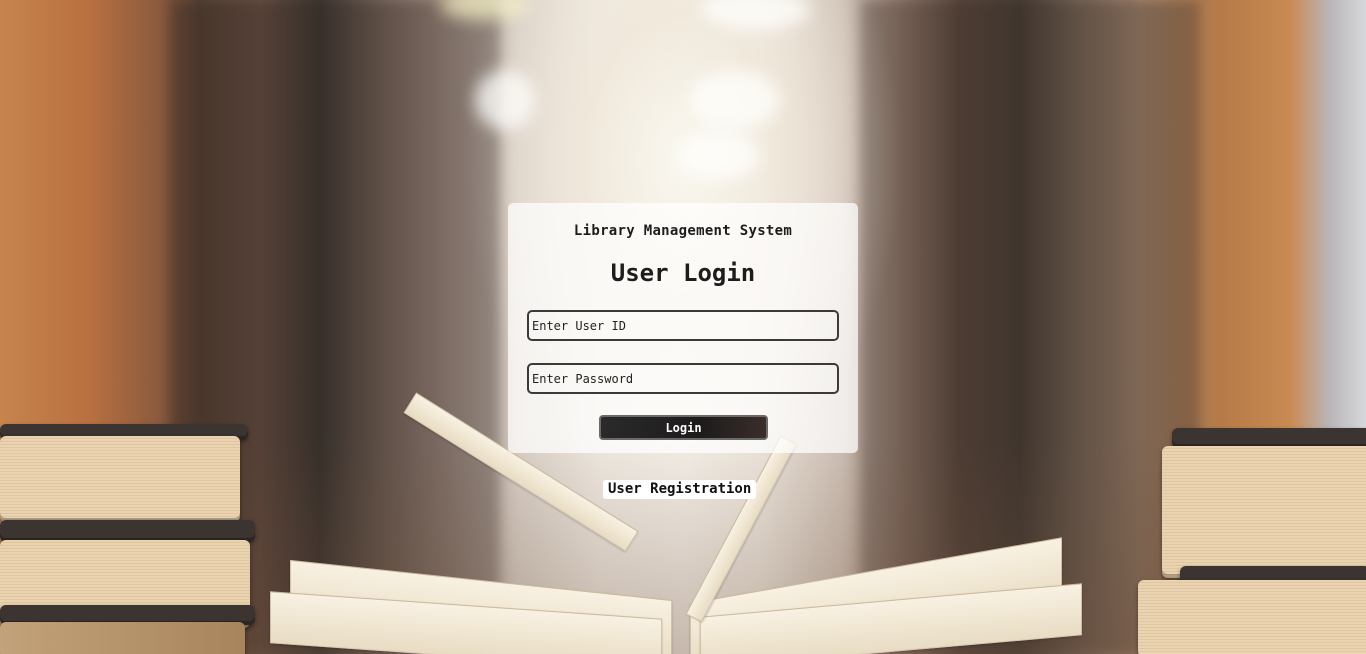  What do you see at coordinates (683, 231) in the screenshot?
I see `app-title: Library Management System` at bounding box center [683, 231].